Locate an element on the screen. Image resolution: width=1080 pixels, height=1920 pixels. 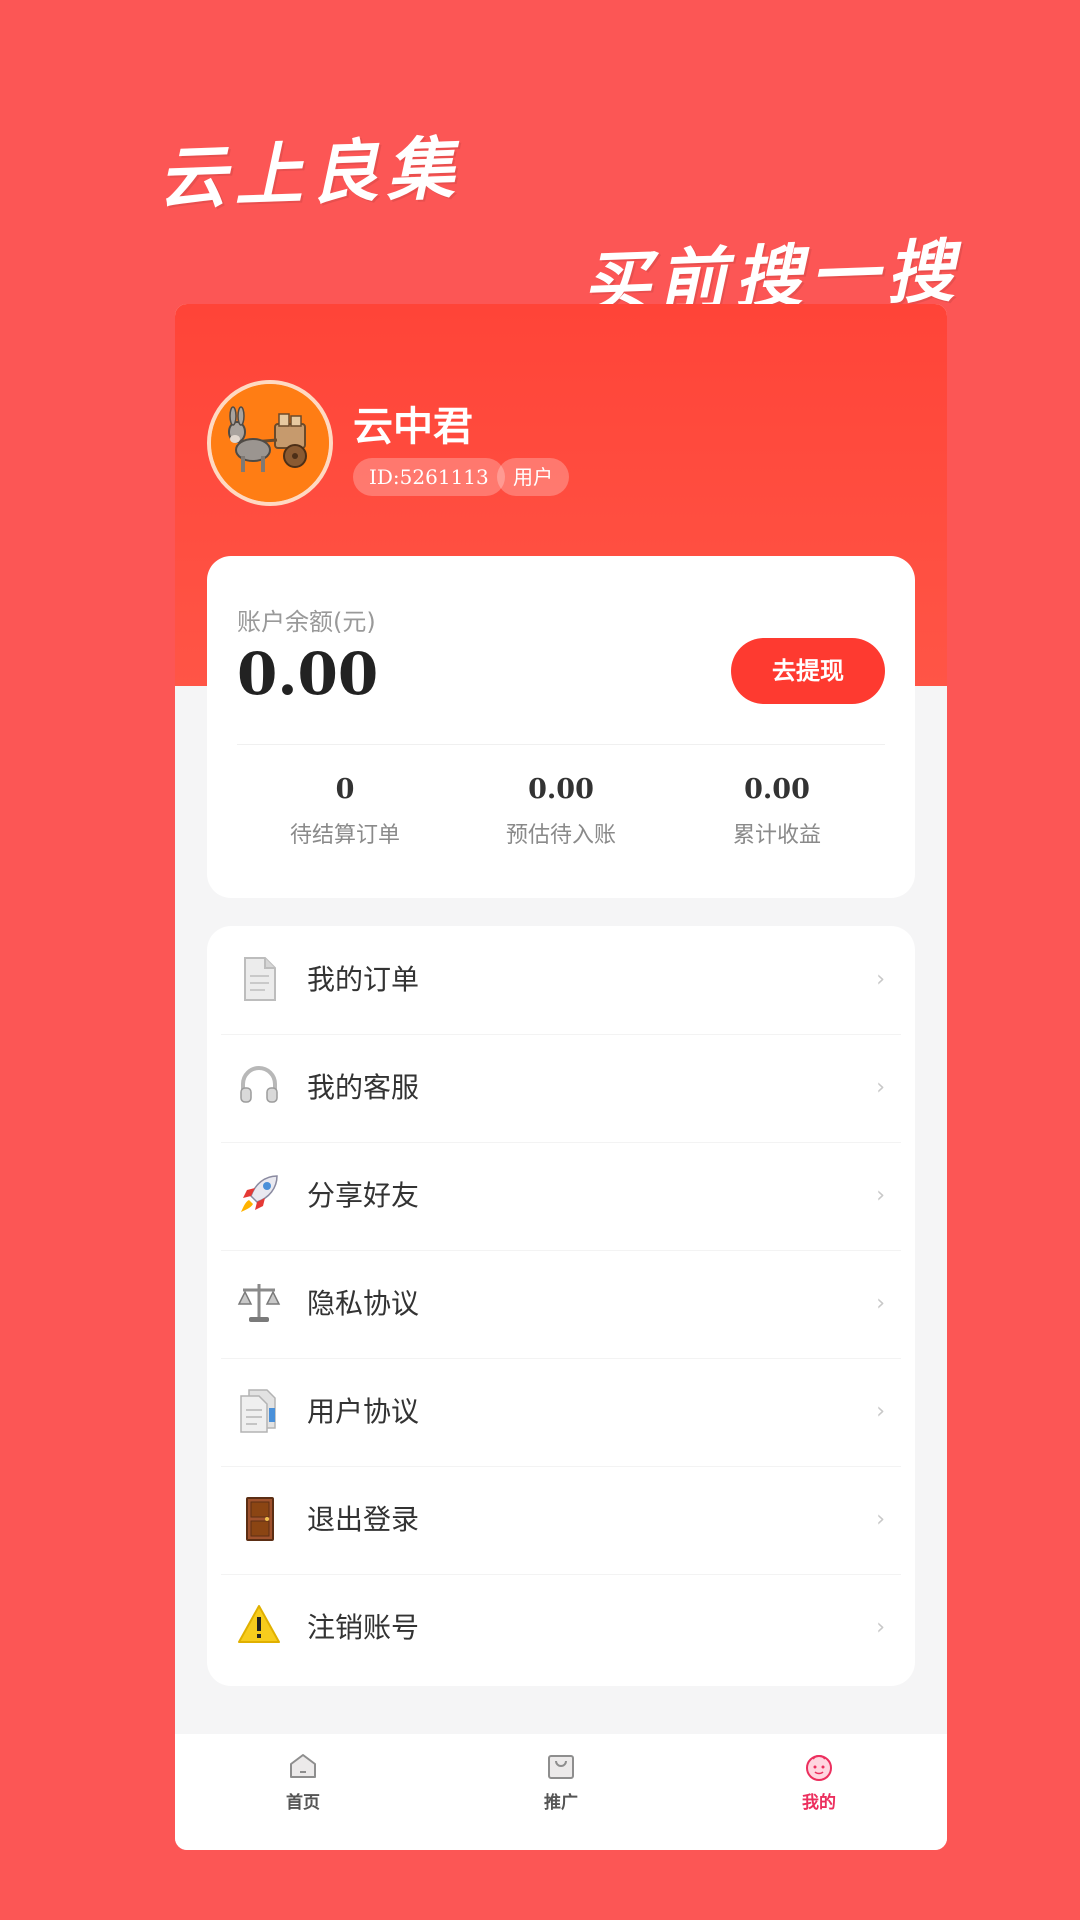
avatar is located at coordinates (270, 443).